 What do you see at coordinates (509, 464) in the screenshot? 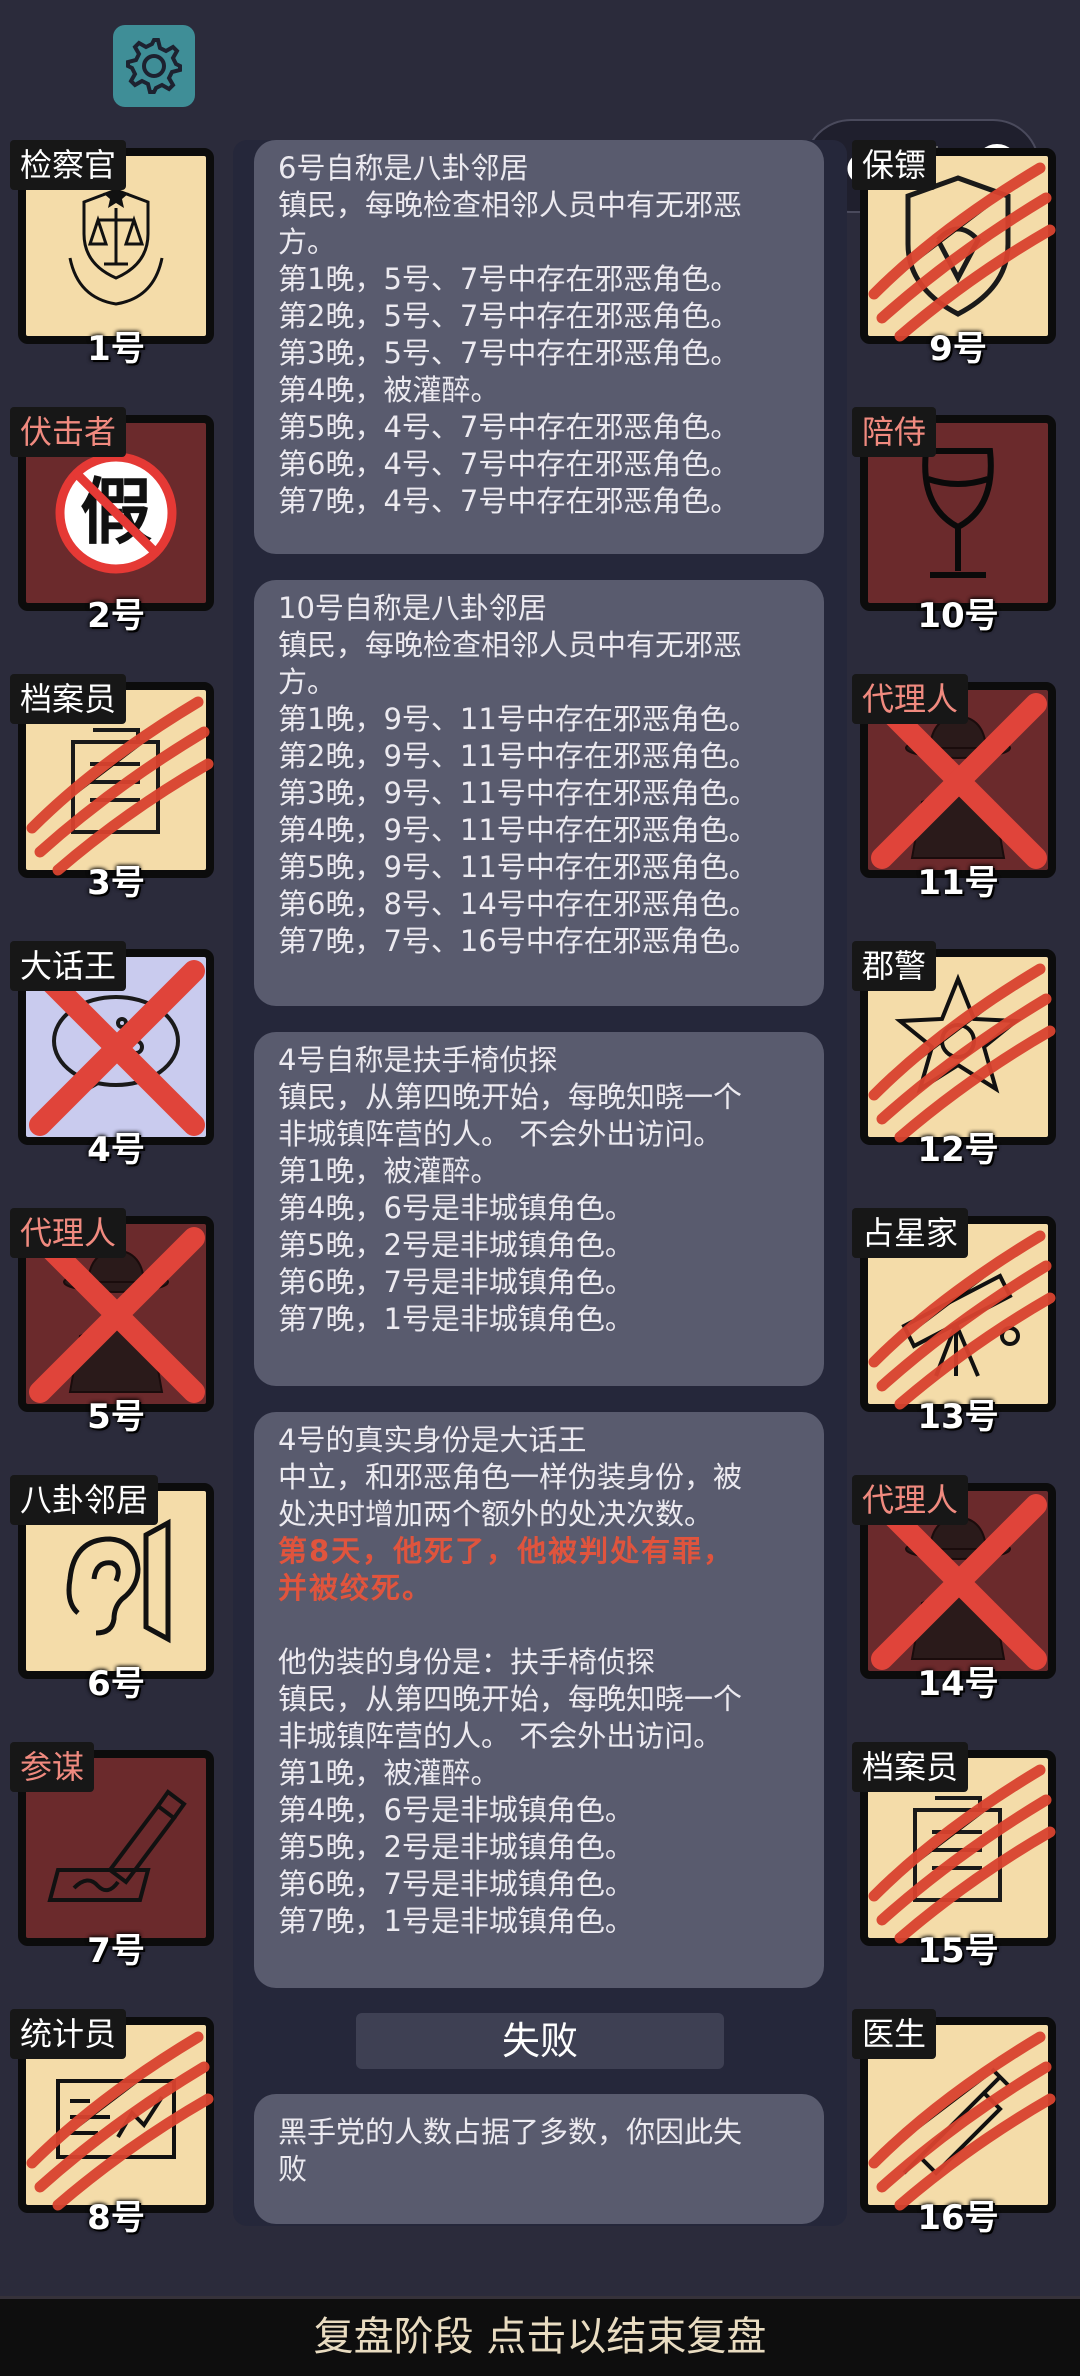
I see `card-line: 第6晚，4号、7号中存在邪恶角色。` at bounding box center [509, 464].